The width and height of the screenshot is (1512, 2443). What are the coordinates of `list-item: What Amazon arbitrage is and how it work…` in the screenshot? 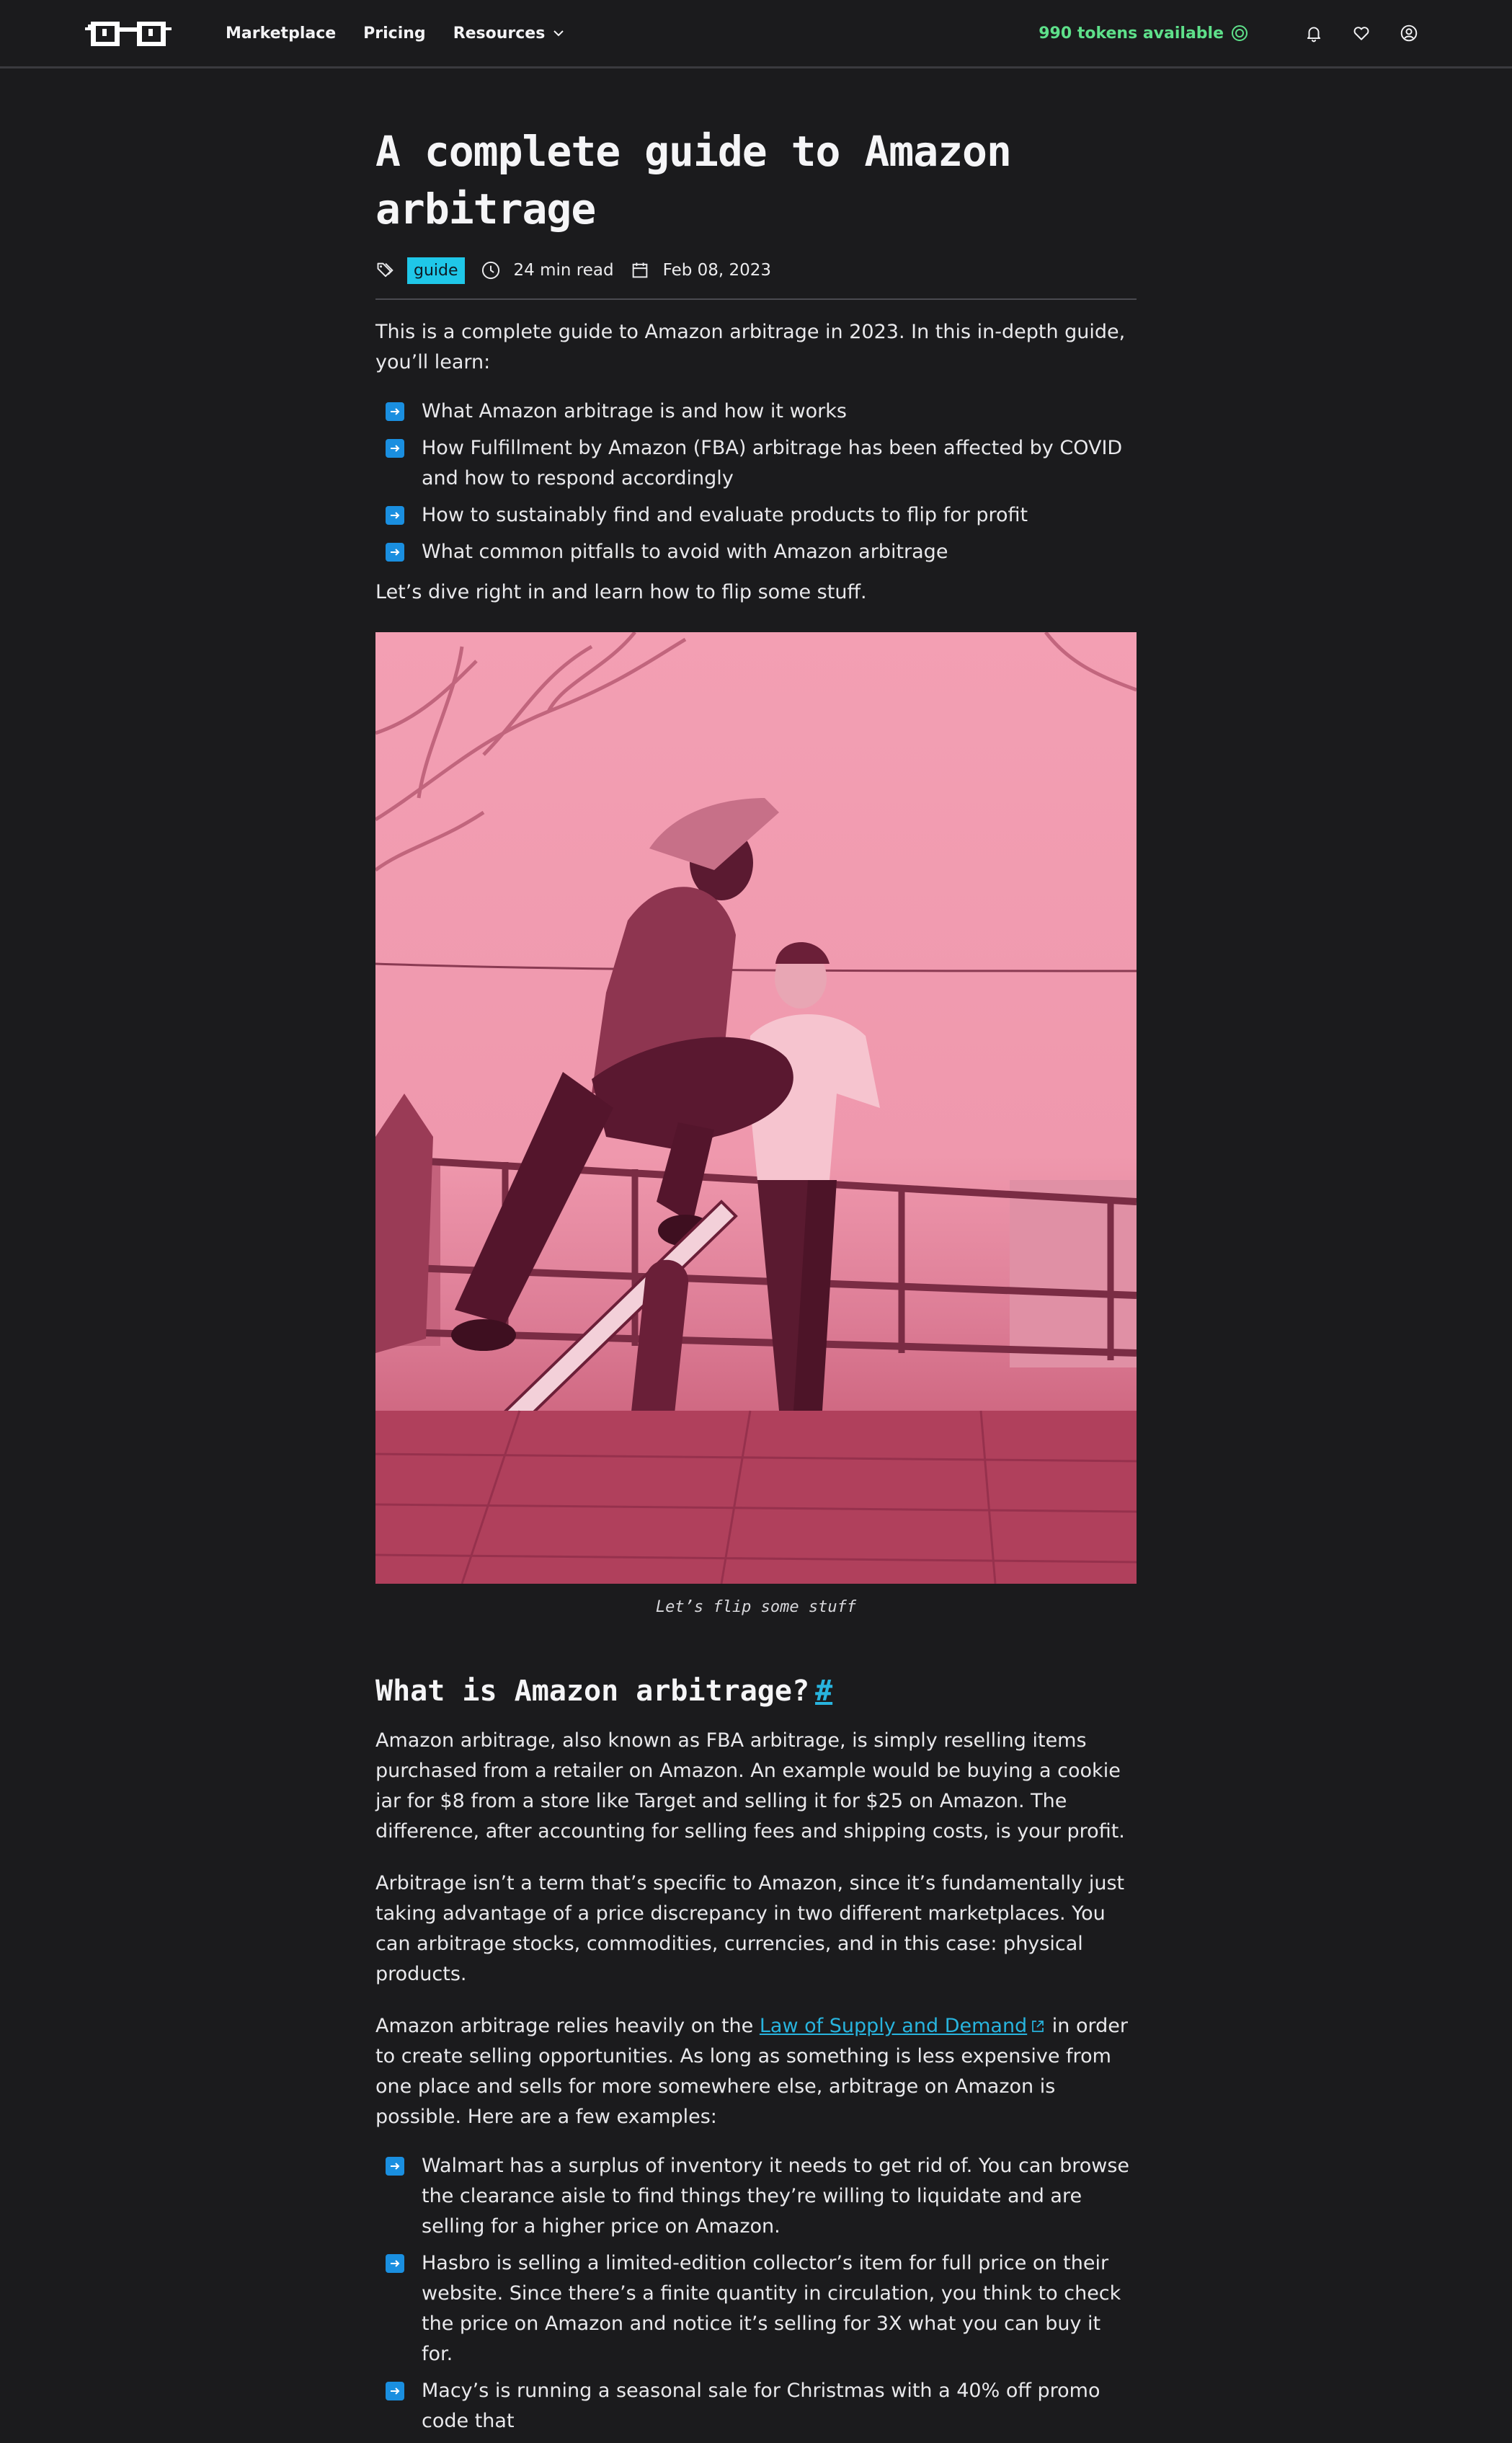 It's located at (762, 411).